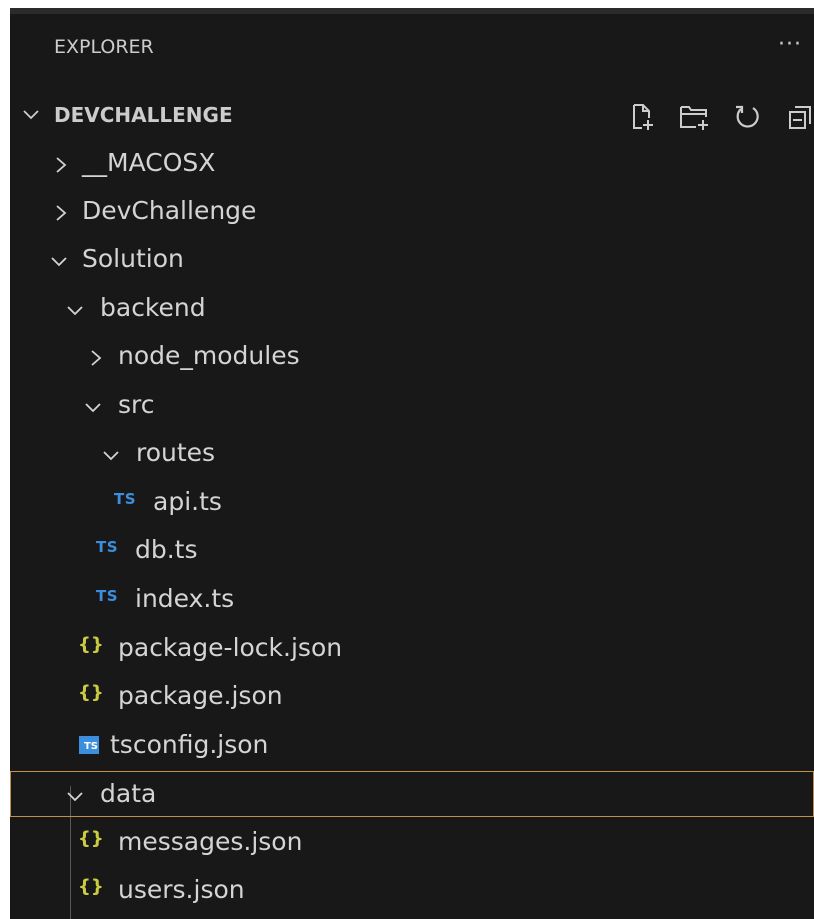 This screenshot has height=919, width=814. Describe the element at coordinates (104, 47) in the screenshot. I see `explorer-header: EXPLORER` at that location.